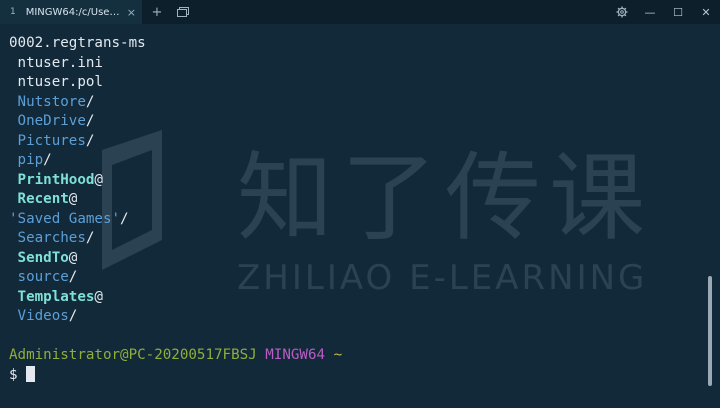 This screenshot has width=720, height=408. What do you see at coordinates (360, 12) in the screenshot?
I see `title-bar: 1 MINGW64:/c/Users/Ad... × +` at bounding box center [360, 12].